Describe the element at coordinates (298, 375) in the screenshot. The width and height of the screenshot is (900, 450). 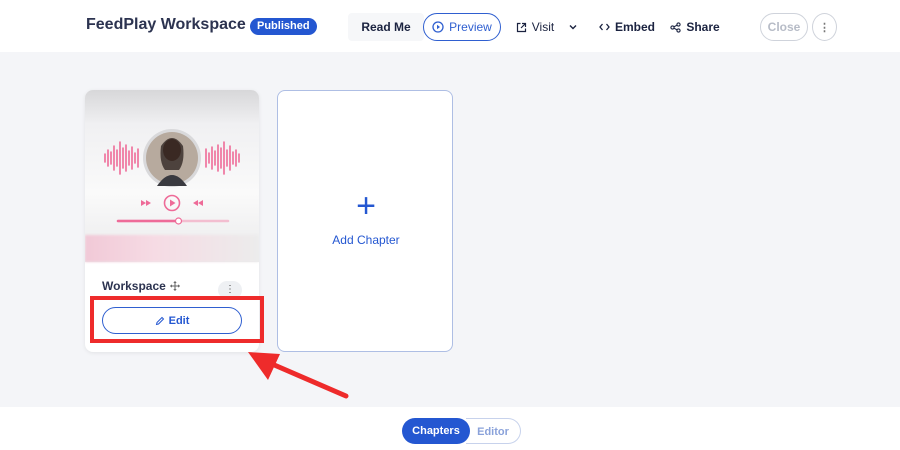
I see `annotation-arrow` at that location.